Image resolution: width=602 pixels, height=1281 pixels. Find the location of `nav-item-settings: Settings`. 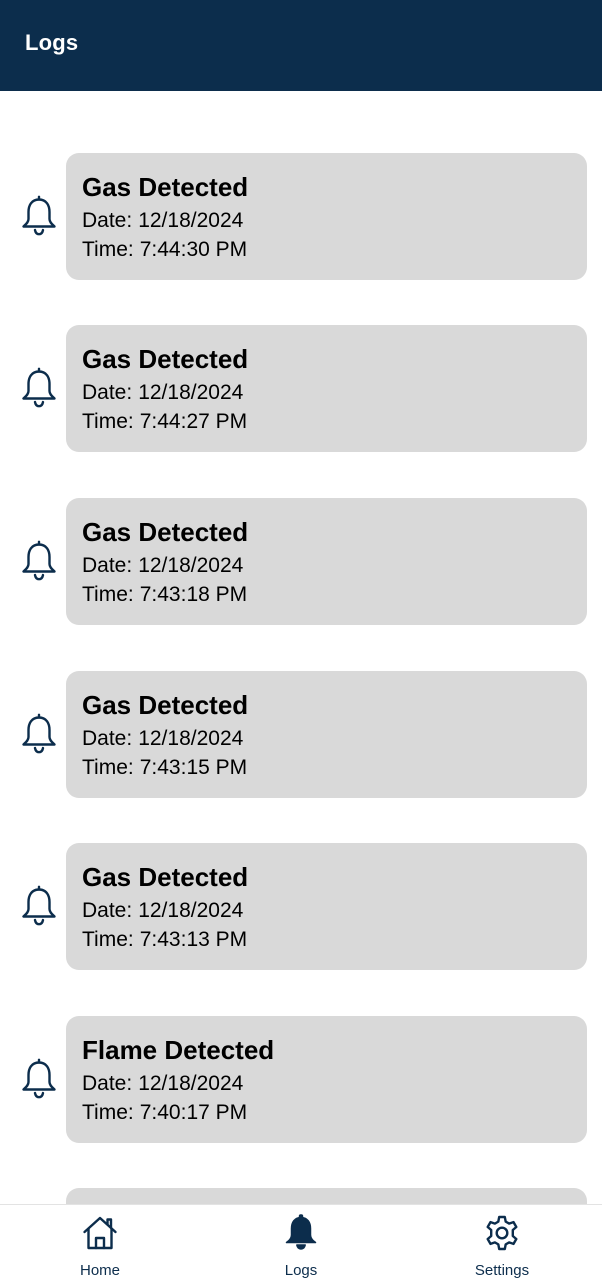

nav-item-settings: Settings is located at coordinates (502, 1243).